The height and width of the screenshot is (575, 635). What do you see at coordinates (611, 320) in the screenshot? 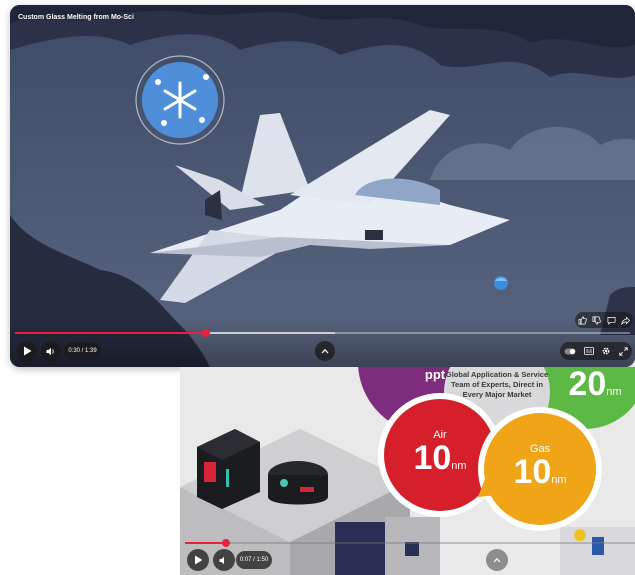
I see `comment-icon` at bounding box center [611, 320].